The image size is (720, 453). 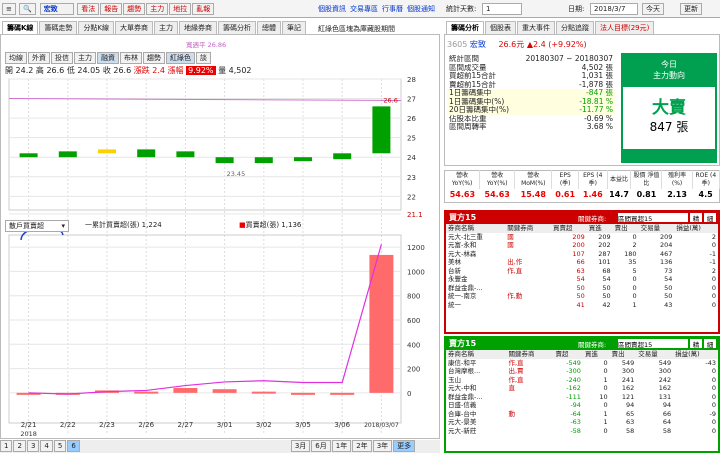 I want to click on tab-right-3: 分點追蹤, so click(x=575, y=27).